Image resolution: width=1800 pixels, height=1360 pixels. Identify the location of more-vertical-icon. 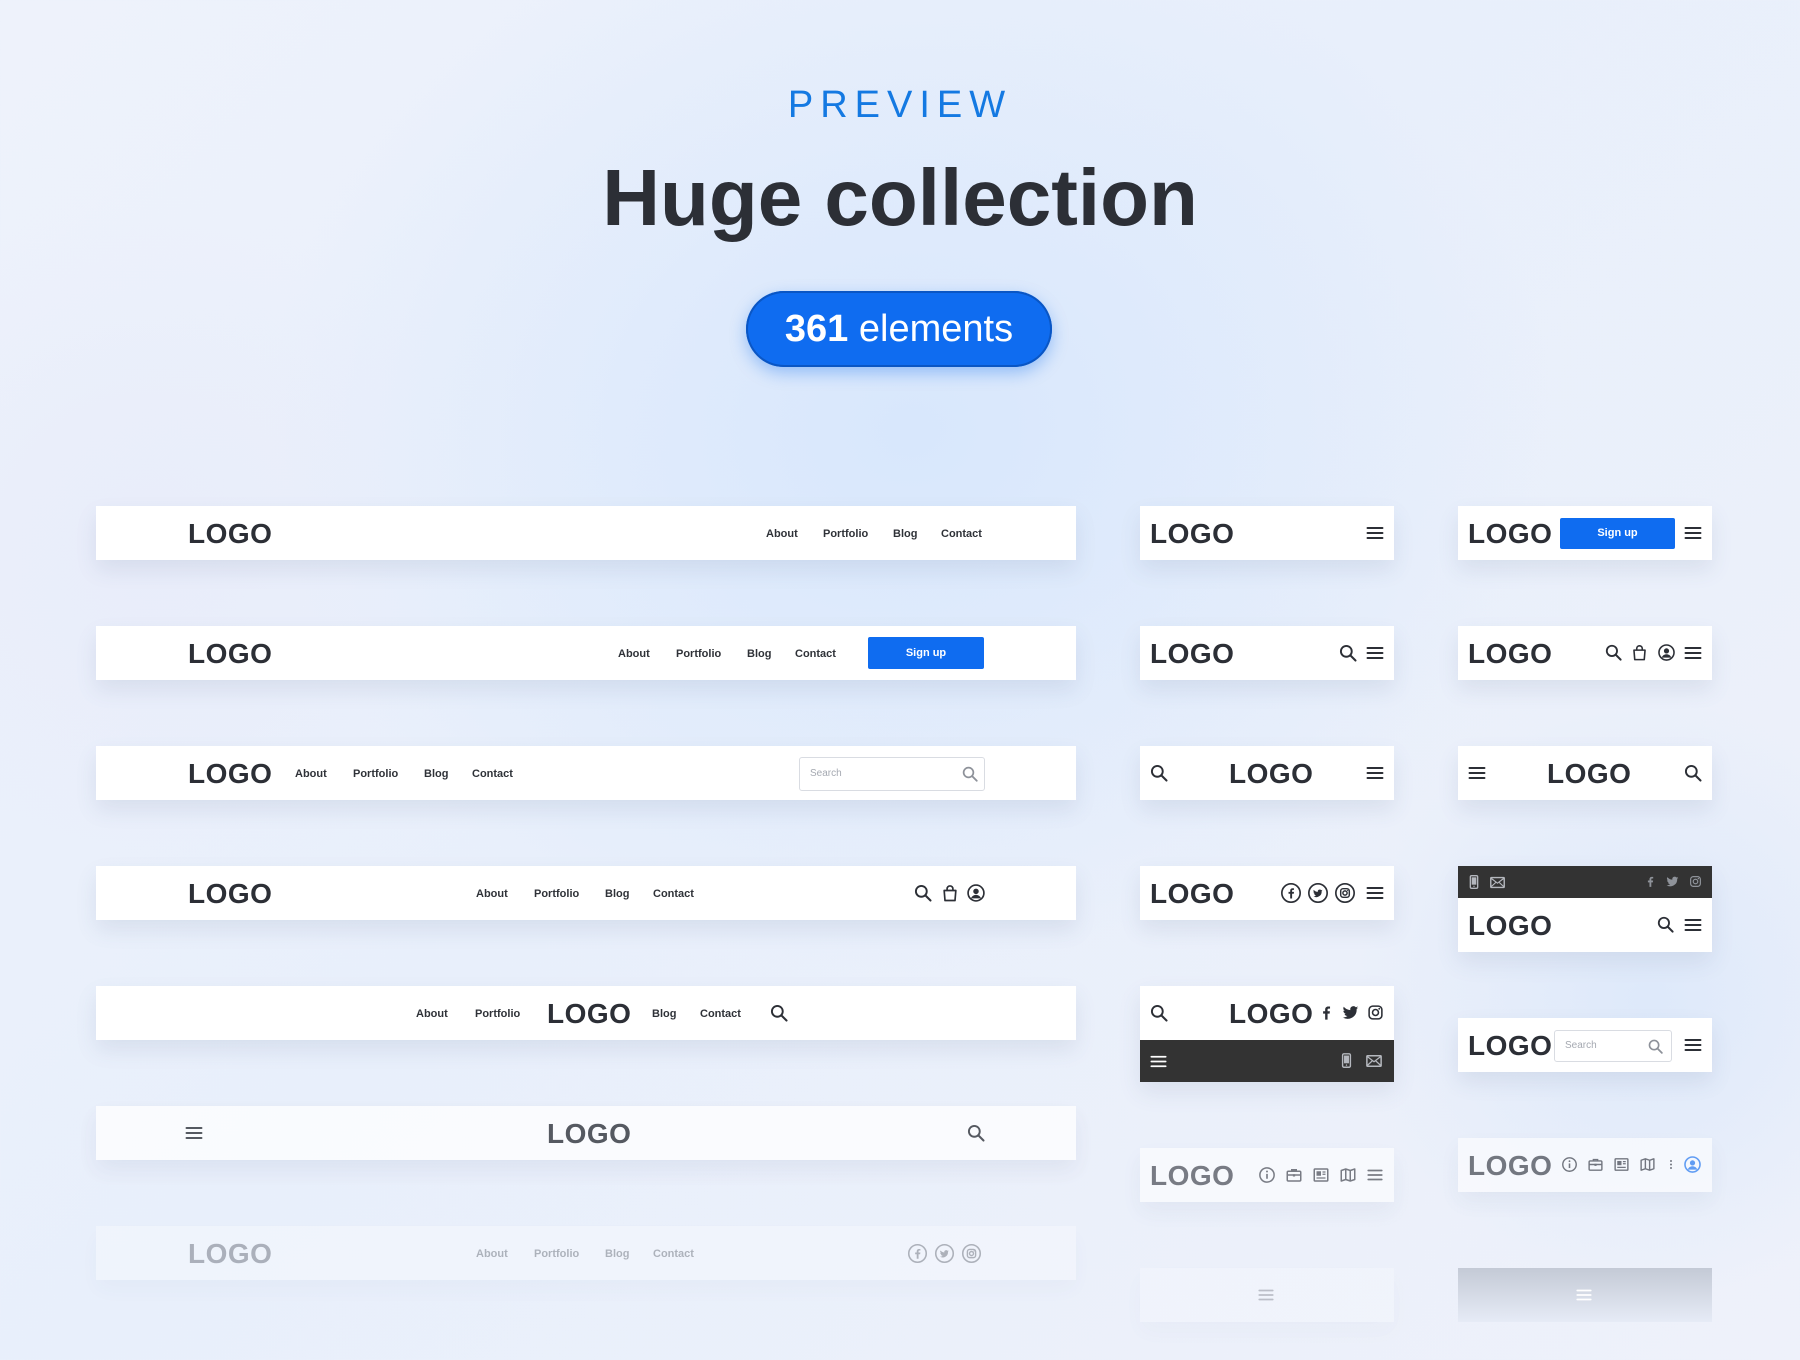
(1671, 1164).